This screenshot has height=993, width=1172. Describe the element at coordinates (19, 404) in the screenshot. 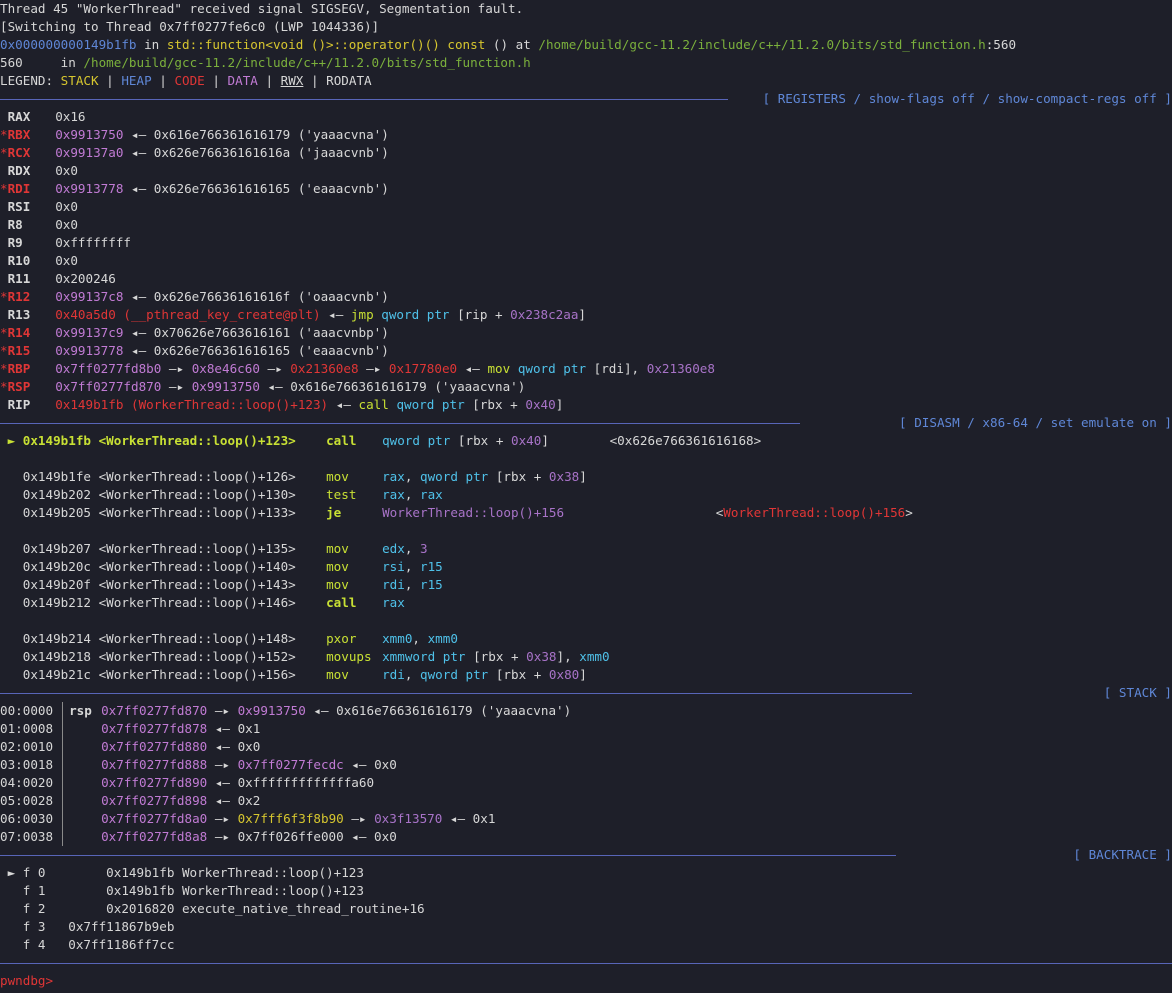

I see `register-name-rip: RIP` at that location.